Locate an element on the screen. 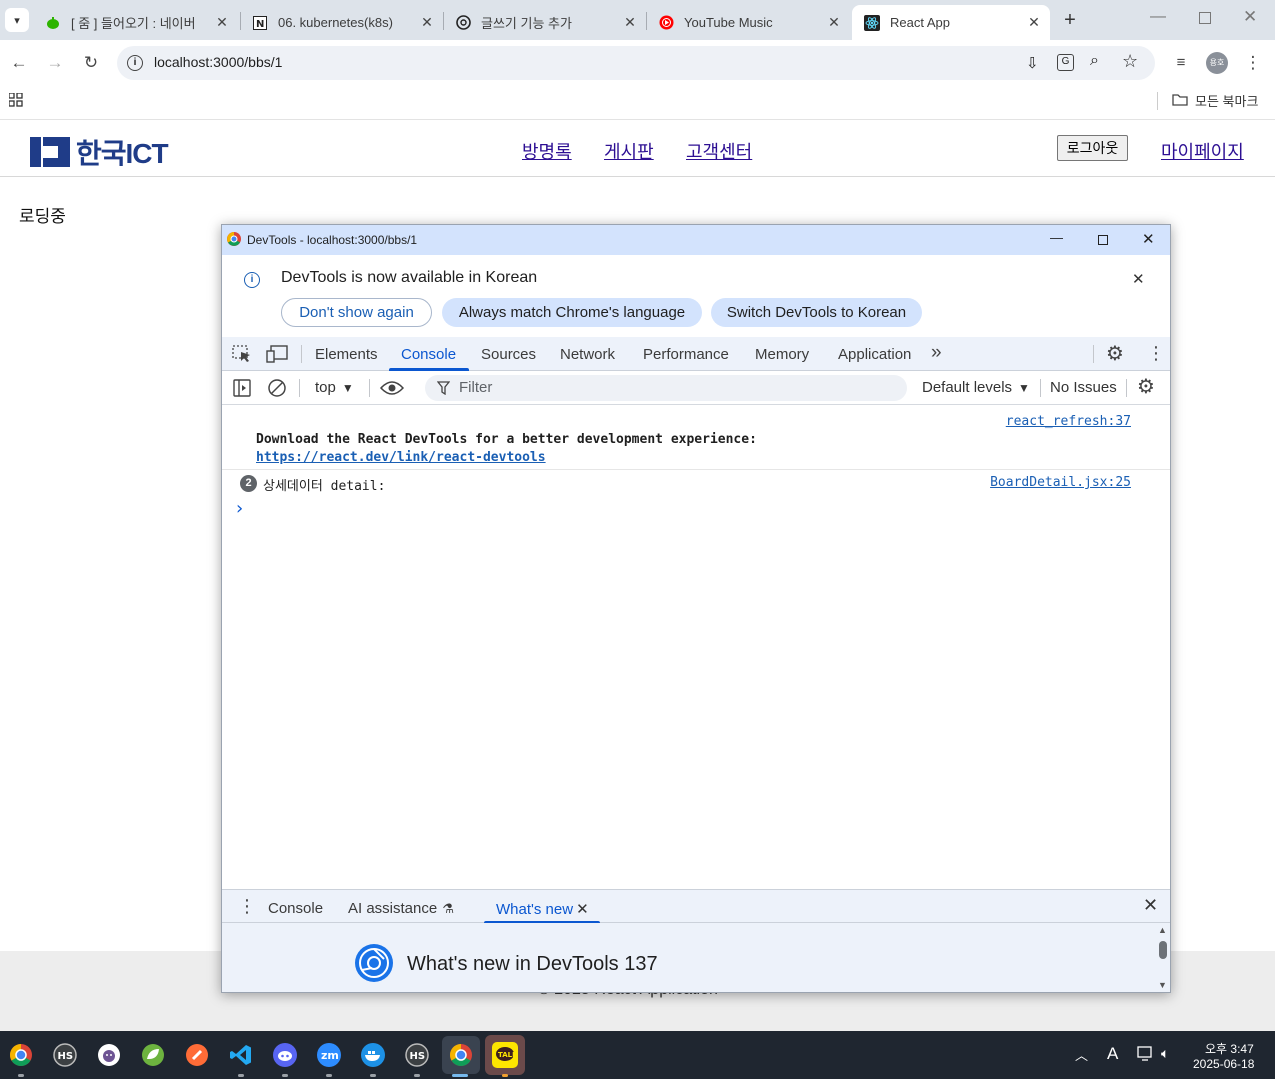 The height and width of the screenshot is (1079, 1275). scroll-down-arrow-icon: ▼ is located at coordinates (1162, 985).